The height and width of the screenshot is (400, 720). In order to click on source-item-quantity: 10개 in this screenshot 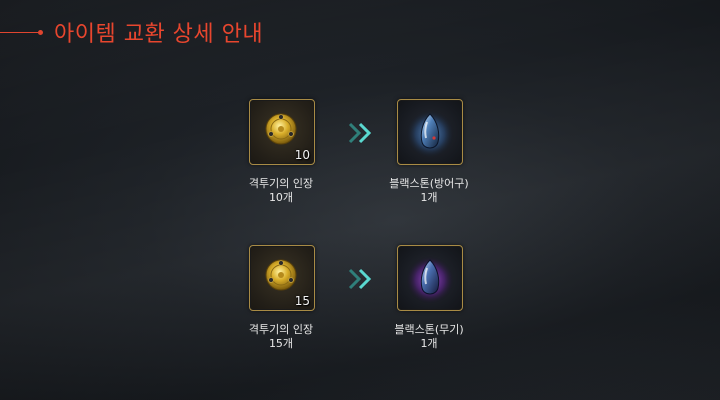, I will do `click(281, 197)`.